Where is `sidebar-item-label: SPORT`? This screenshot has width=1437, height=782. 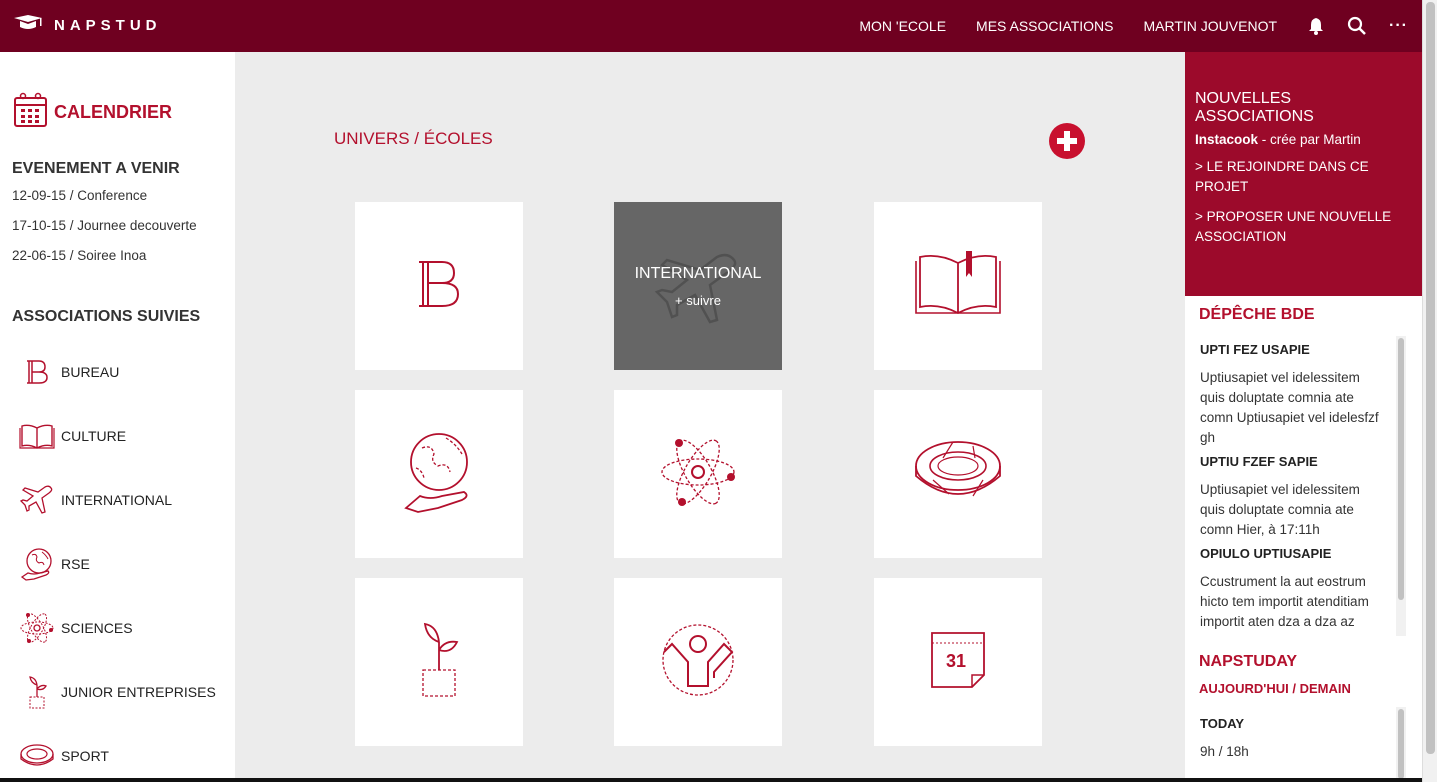 sidebar-item-label: SPORT is located at coordinates (85, 756).